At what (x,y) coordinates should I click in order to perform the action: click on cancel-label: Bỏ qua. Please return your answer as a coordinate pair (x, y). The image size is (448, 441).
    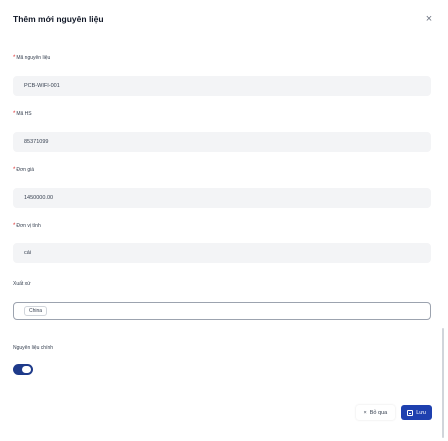
    Looking at the image, I should click on (378, 412).